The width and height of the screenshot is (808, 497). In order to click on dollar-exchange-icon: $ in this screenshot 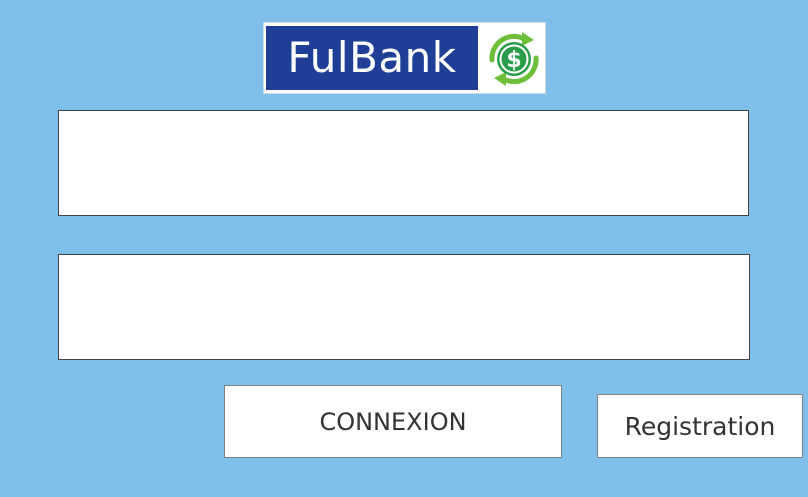, I will do `click(514, 59)`.